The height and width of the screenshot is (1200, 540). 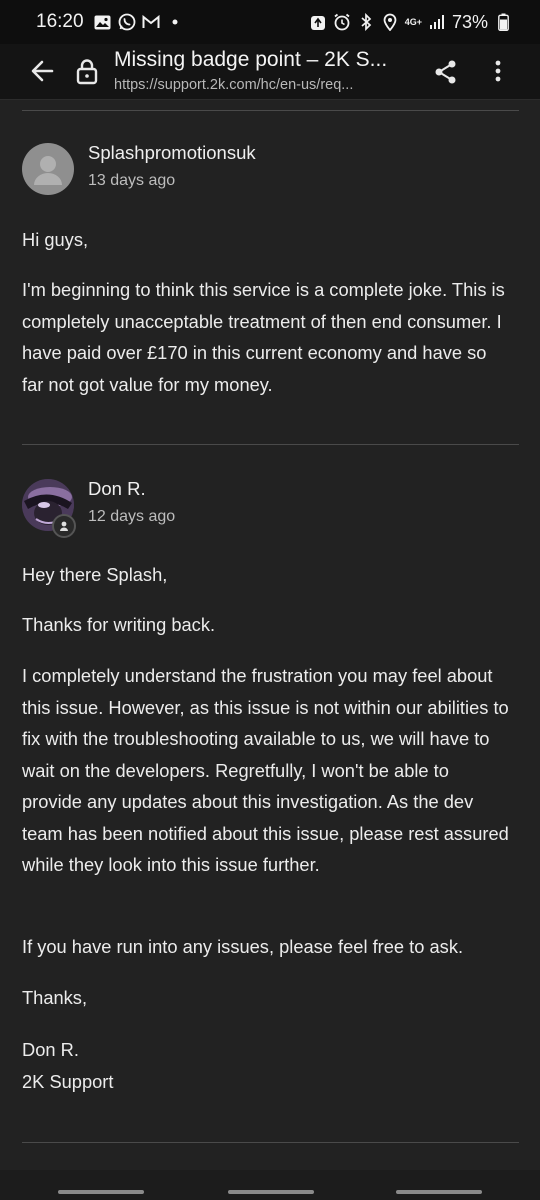 What do you see at coordinates (119, 624) in the screenshot?
I see `comment-paragraph: Thanks for writing back.` at bounding box center [119, 624].